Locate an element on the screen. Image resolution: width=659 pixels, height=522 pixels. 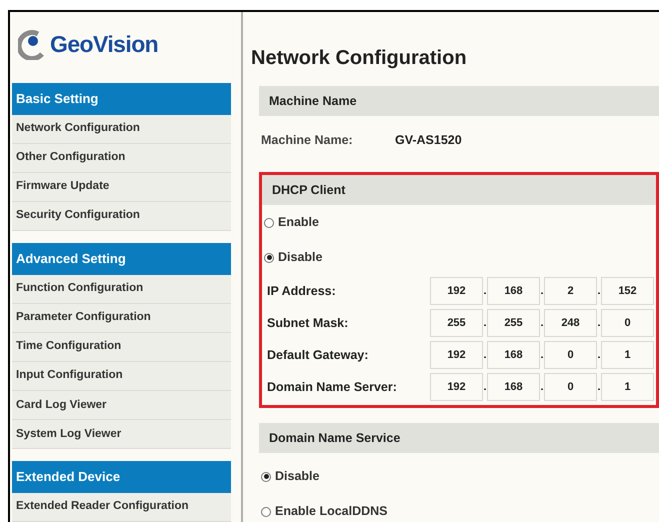
sidebar-section-header: Extended Device is located at coordinates (121, 477).